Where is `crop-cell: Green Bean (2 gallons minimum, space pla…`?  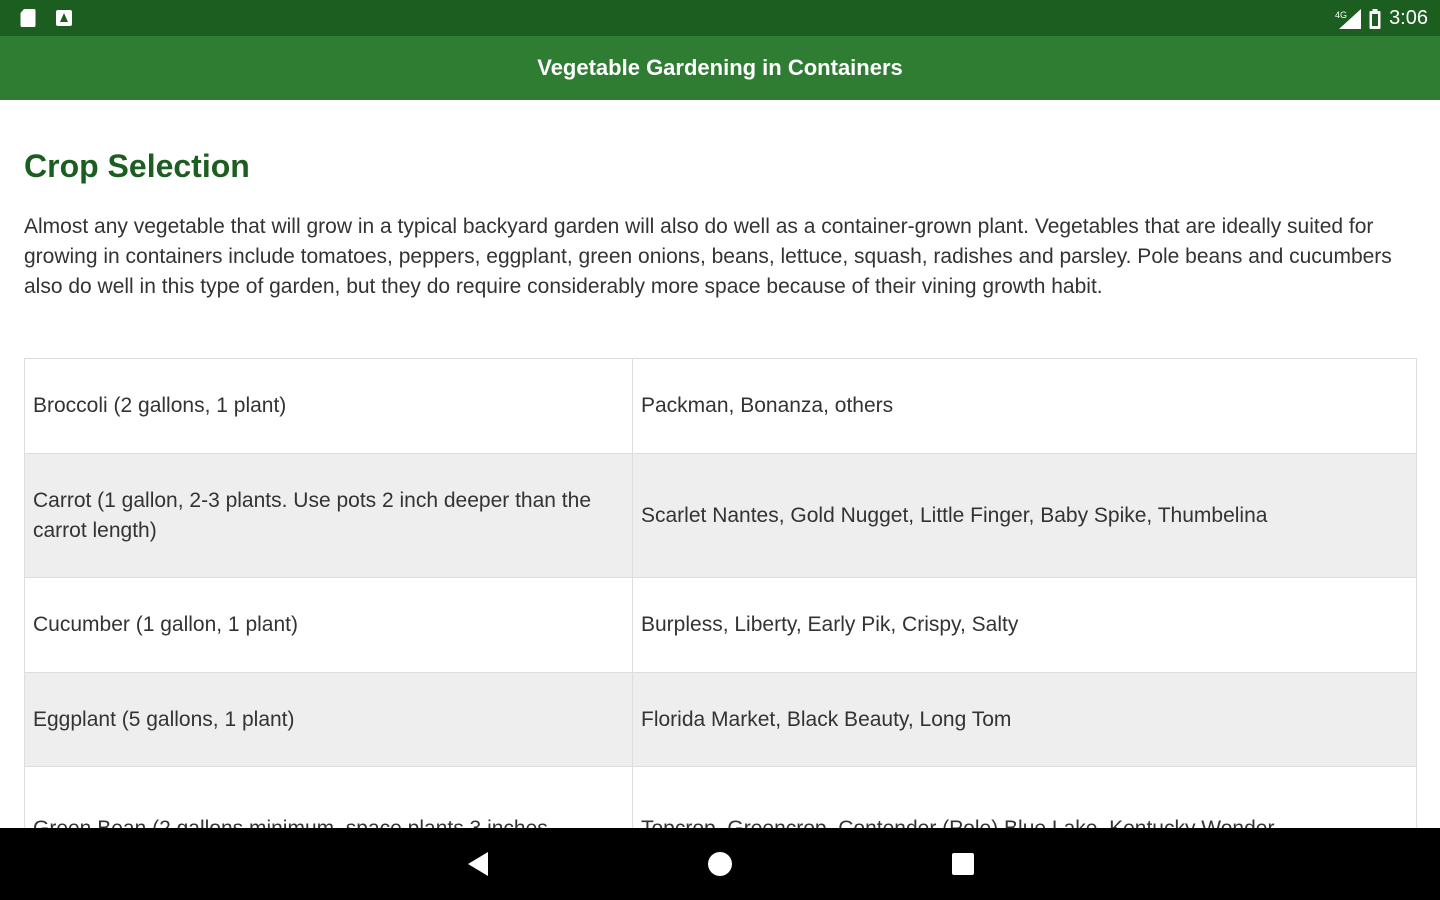
crop-cell: Green Bean (2 gallons minimum, space pla… is located at coordinates (328, 797).